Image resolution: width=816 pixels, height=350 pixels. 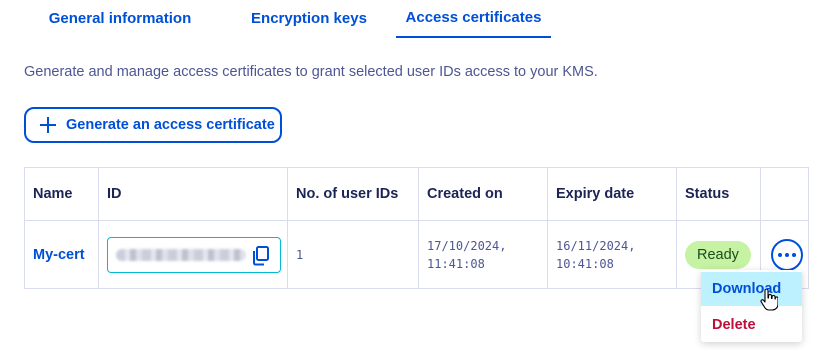 What do you see at coordinates (769, 300) in the screenshot?
I see `hand-cursor-icon` at bounding box center [769, 300].